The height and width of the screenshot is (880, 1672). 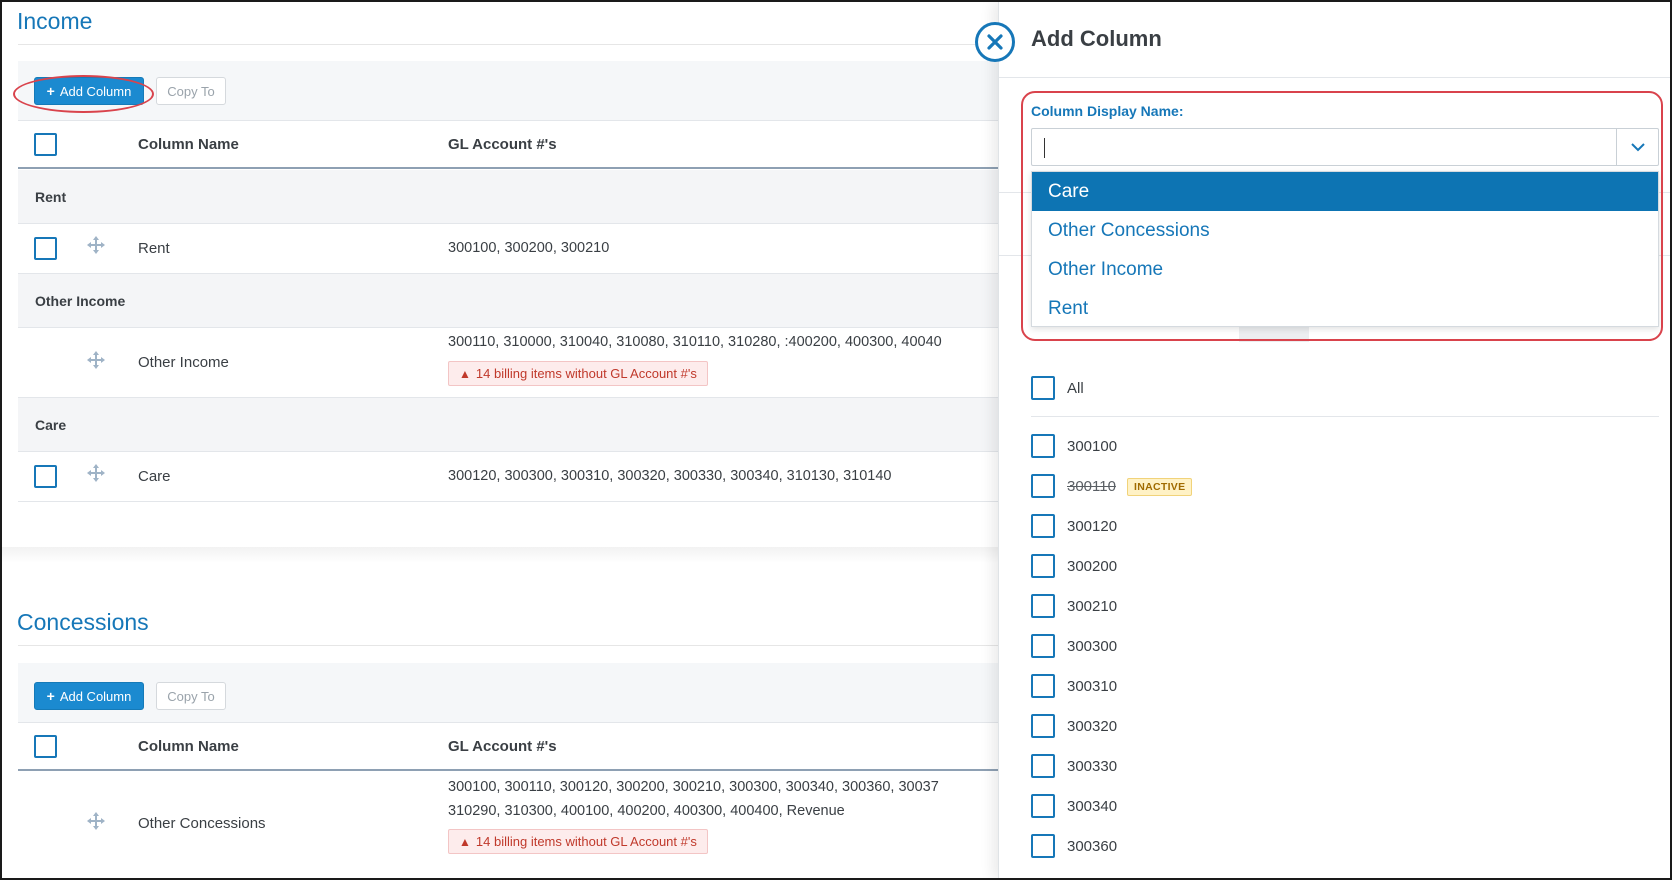 I want to click on highlight-ellipse, so click(x=83, y=94).